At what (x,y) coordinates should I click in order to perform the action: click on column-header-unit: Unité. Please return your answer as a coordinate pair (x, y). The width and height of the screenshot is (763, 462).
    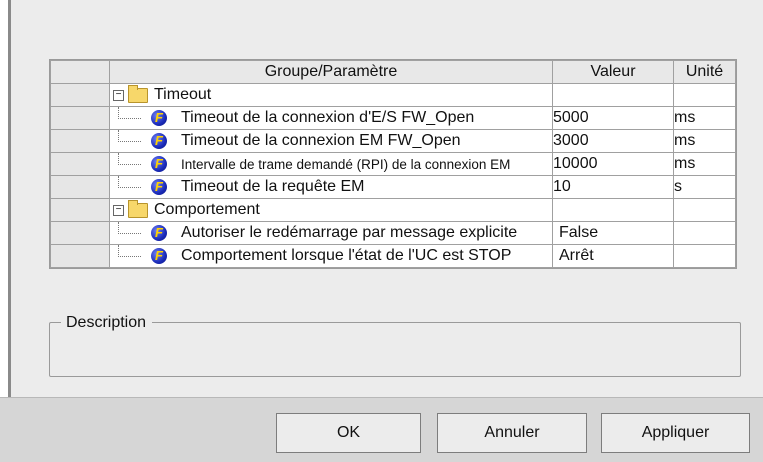
    Looking at the image, I should click on (704, 72).